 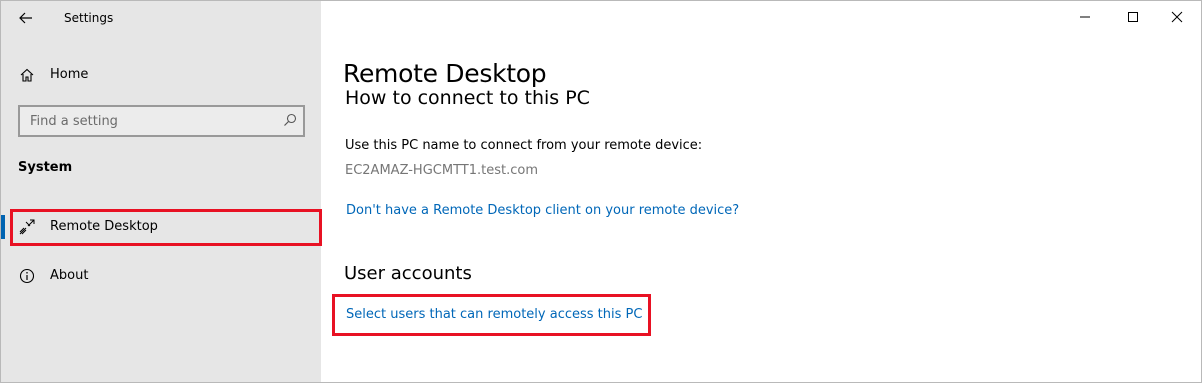 I want to click on close-icon, so click(x=1177, y=17).